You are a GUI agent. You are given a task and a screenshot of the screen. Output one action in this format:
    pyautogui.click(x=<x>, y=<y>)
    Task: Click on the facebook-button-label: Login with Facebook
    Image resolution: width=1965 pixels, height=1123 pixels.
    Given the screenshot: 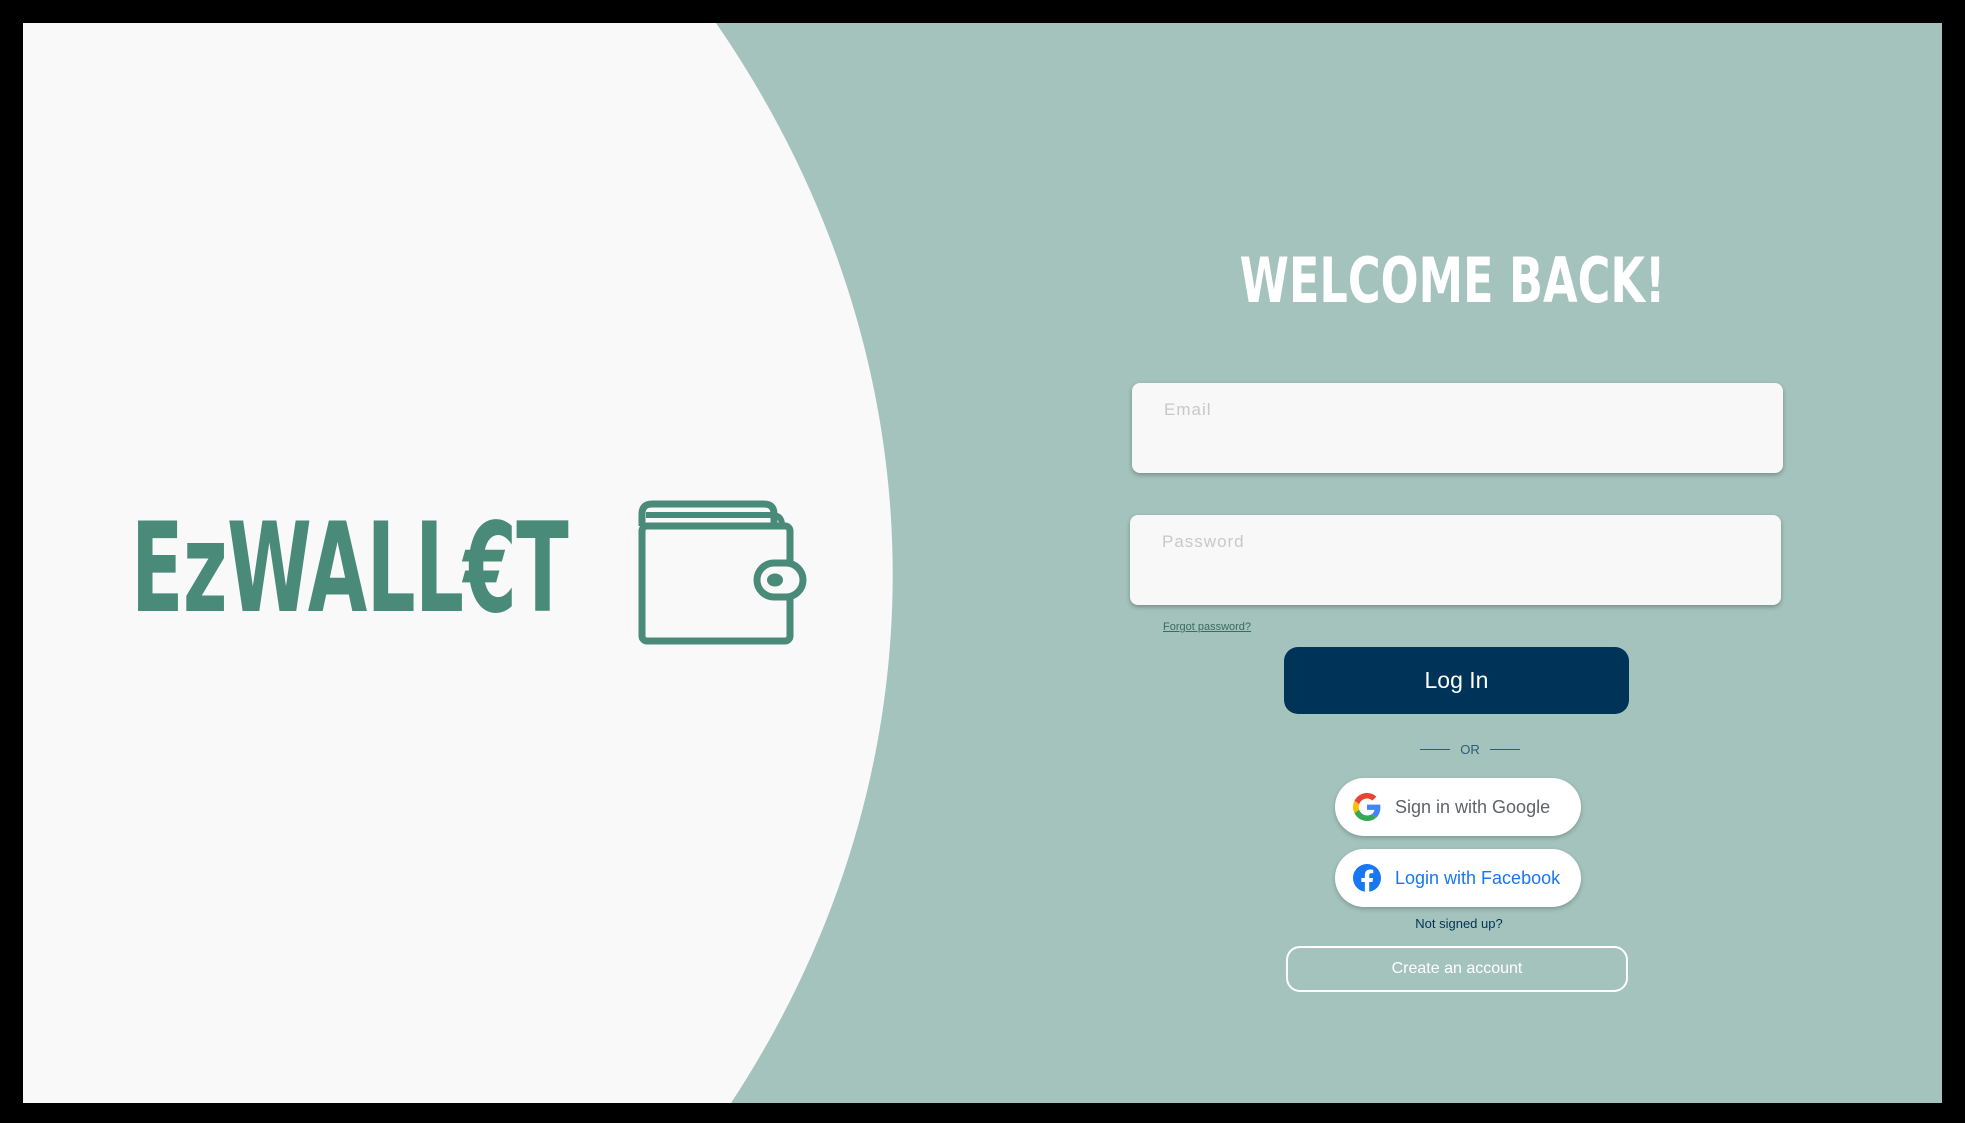 What is the action you would take?
    pyautogui.click(x=1478, y=877)
    